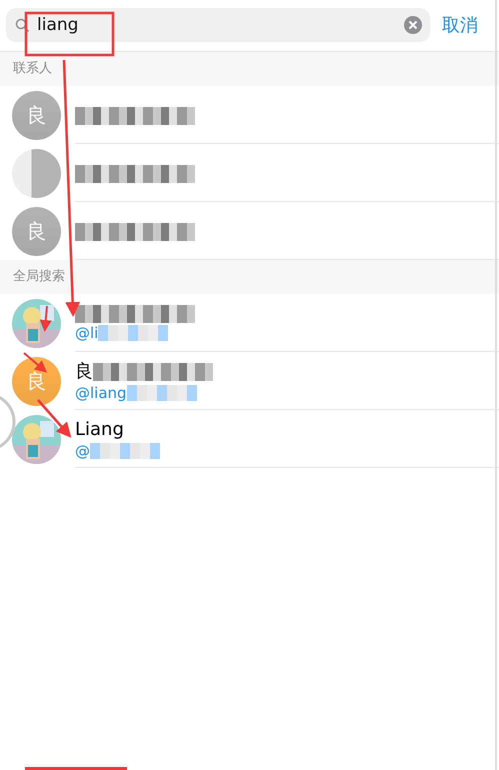 The image size is (499, 770). I want to click on username: @liang, so click(101, 392).